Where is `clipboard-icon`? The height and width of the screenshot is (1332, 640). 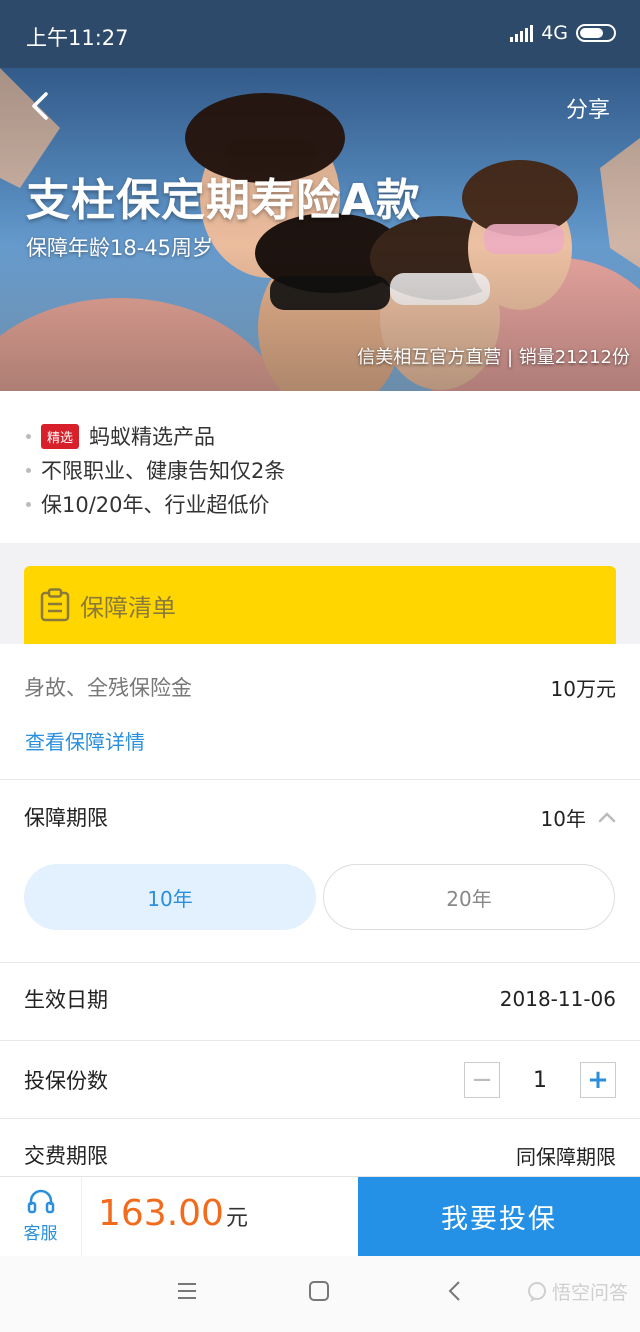
clipboard-icon is located at coordinates (55, 605).